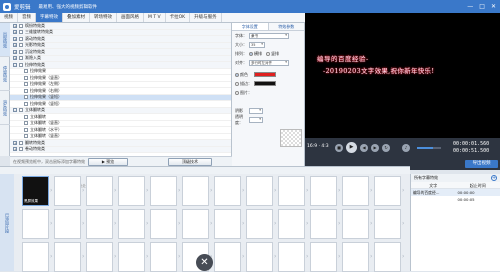  I want to click on loop-icon: ↻, so click(386, 148).